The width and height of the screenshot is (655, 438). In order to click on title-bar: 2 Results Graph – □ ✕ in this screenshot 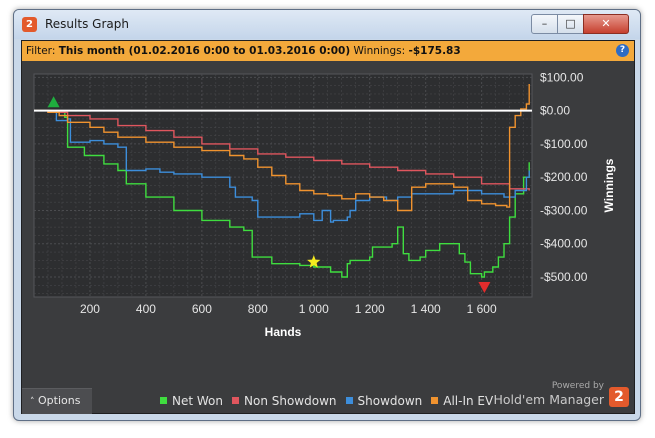, I will do `click(327, 24)`.